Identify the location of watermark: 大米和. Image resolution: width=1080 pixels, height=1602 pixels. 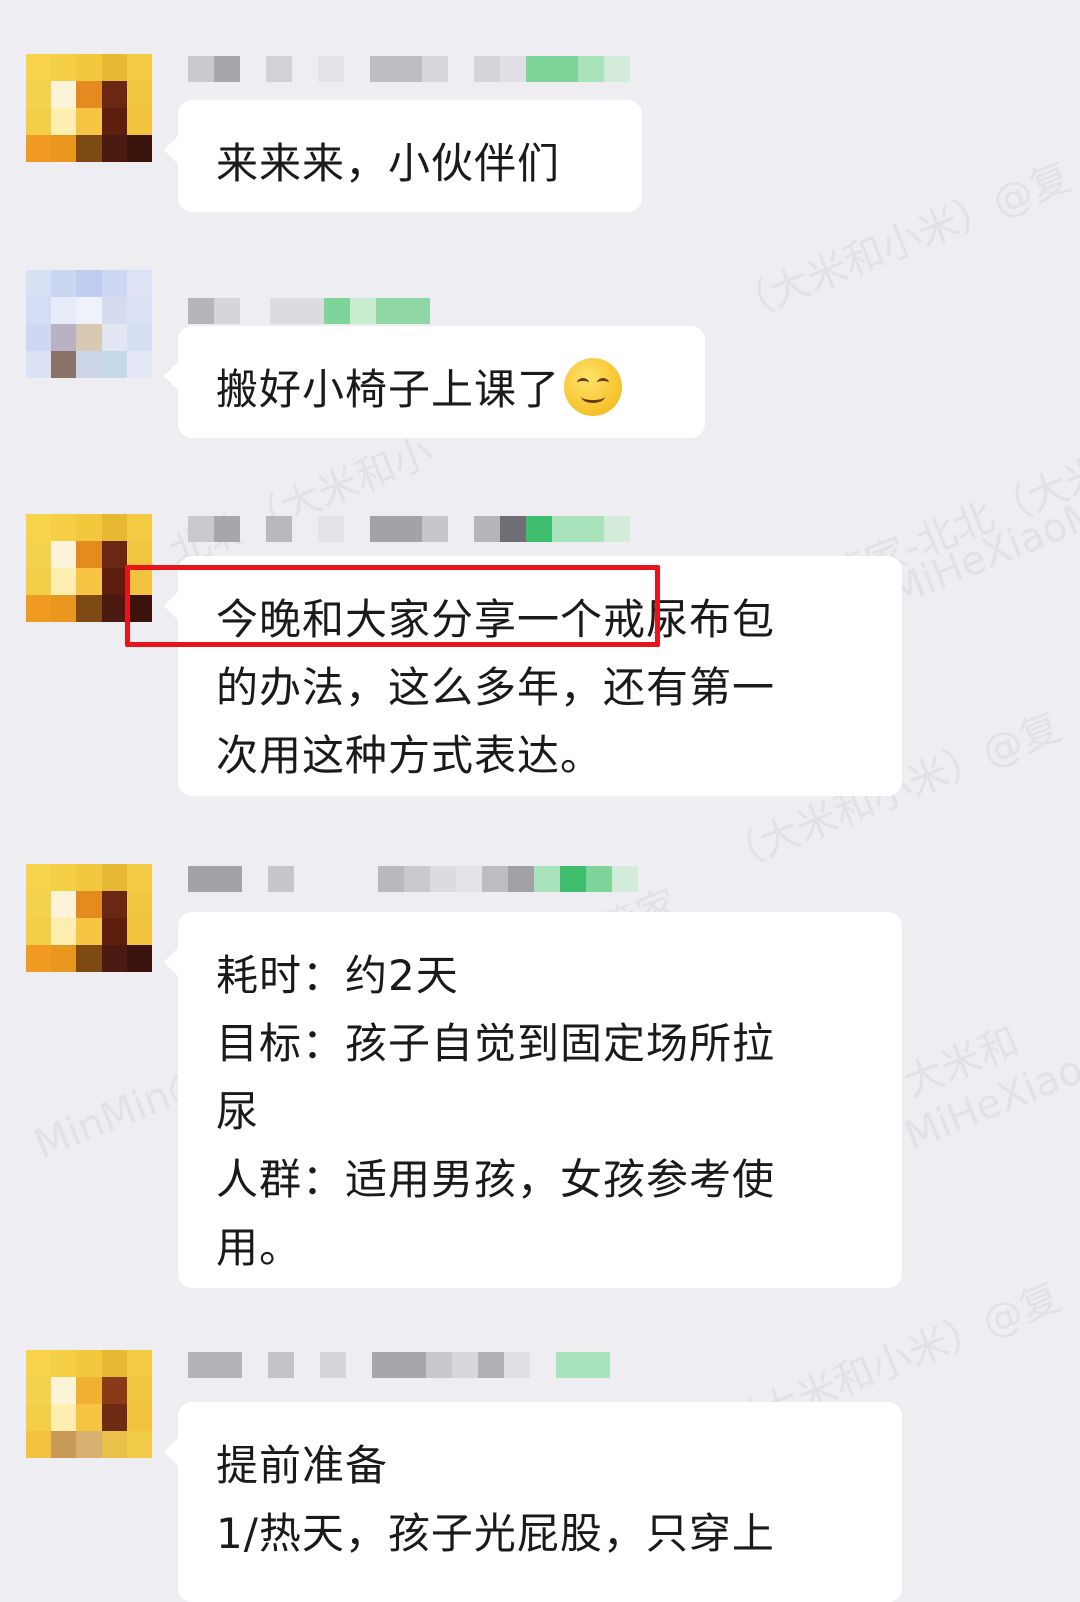
(961, 1062).